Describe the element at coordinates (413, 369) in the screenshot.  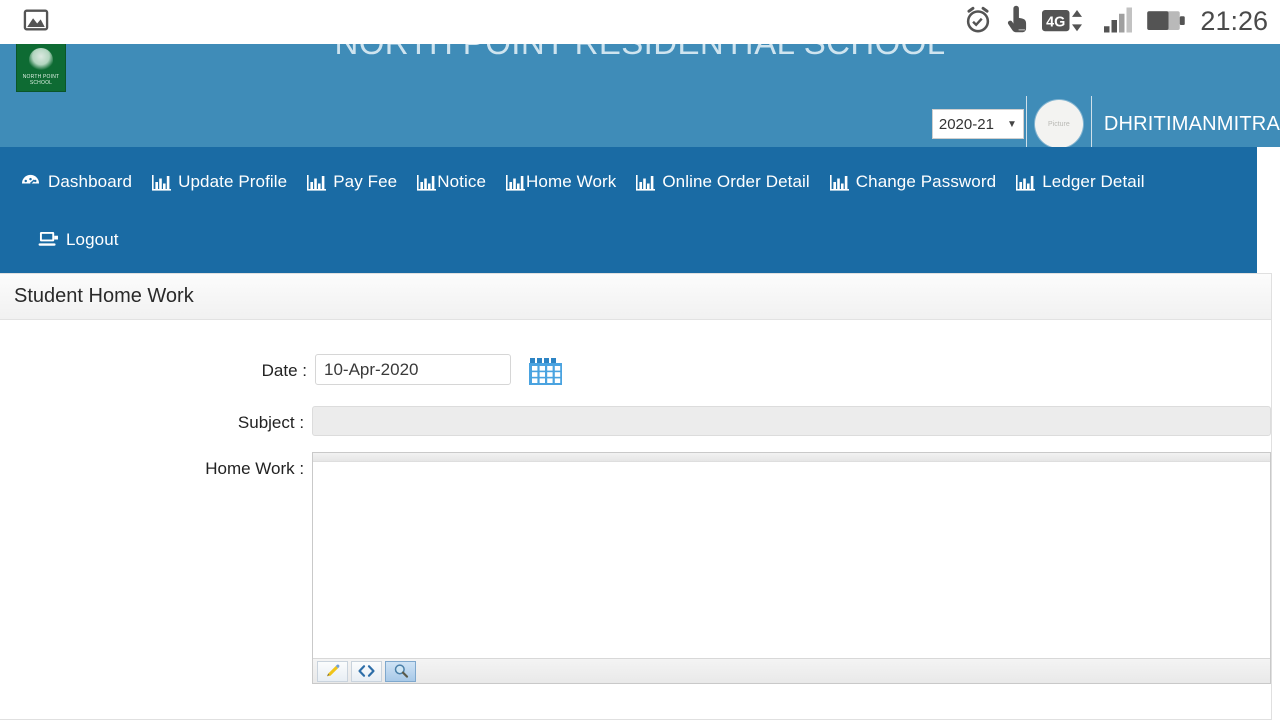
I see `date-input` at that location.